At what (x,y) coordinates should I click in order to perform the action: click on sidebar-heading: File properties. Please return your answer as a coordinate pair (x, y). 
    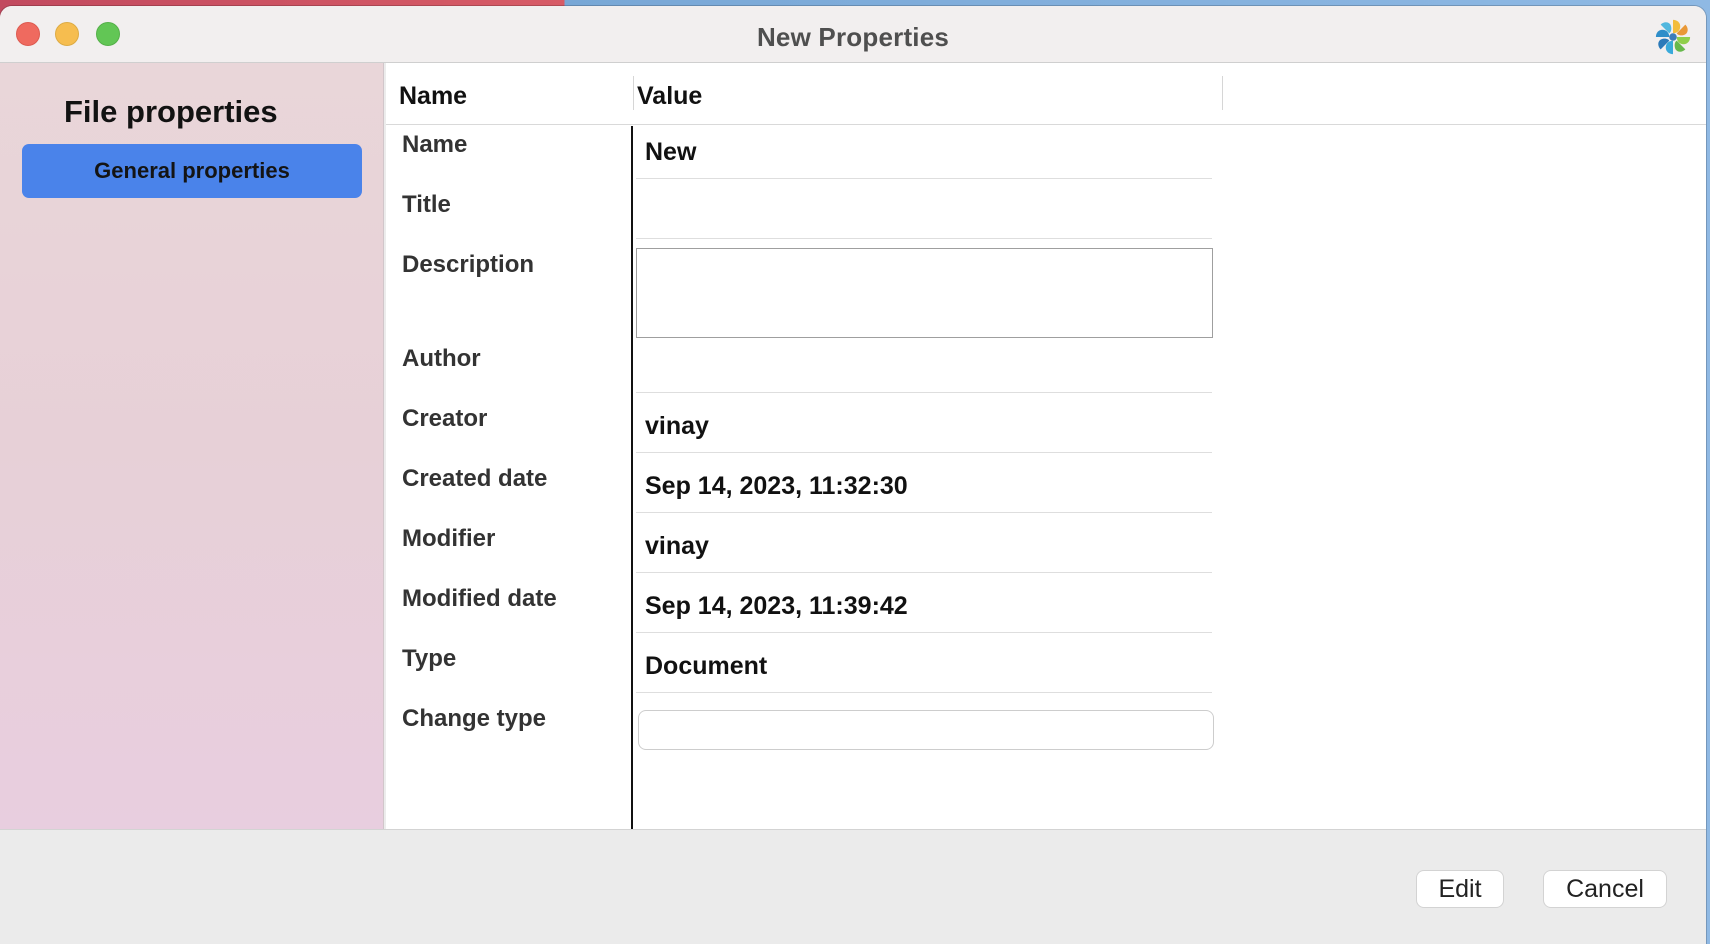
    Looking at the image, I should click on (171, 111).